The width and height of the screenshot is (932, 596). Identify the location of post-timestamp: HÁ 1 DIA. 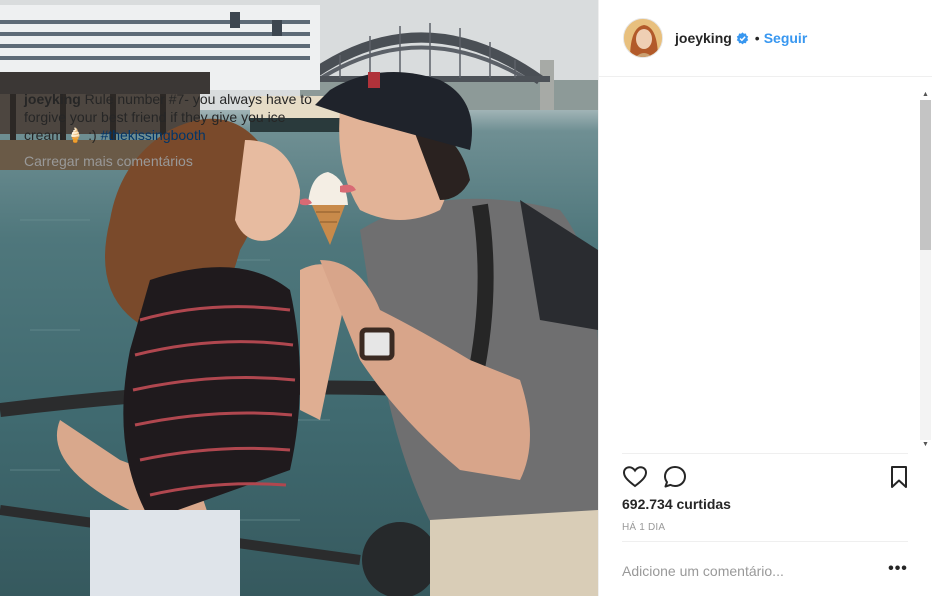
(643, 527).